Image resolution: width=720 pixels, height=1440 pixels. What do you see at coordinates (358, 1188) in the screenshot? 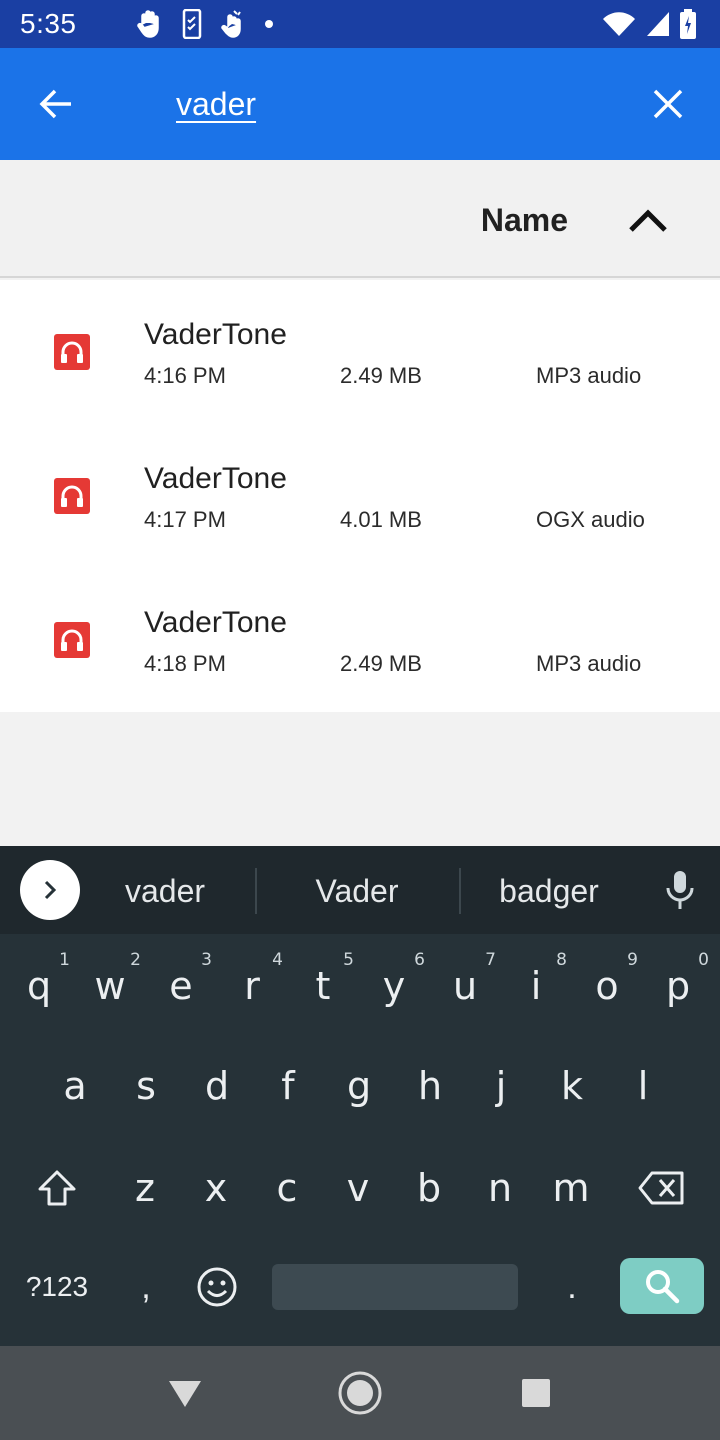
I see `key-v: v` at bounding box center [358, 1188].